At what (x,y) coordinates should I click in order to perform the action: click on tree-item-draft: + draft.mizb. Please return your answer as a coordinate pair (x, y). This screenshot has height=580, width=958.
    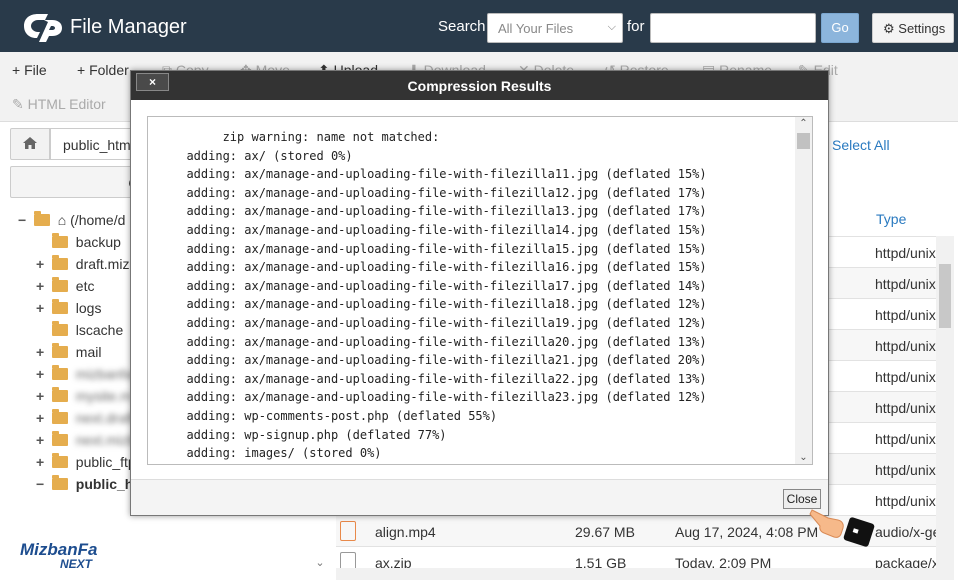
    Looking at the image, I should click on (87, 266).